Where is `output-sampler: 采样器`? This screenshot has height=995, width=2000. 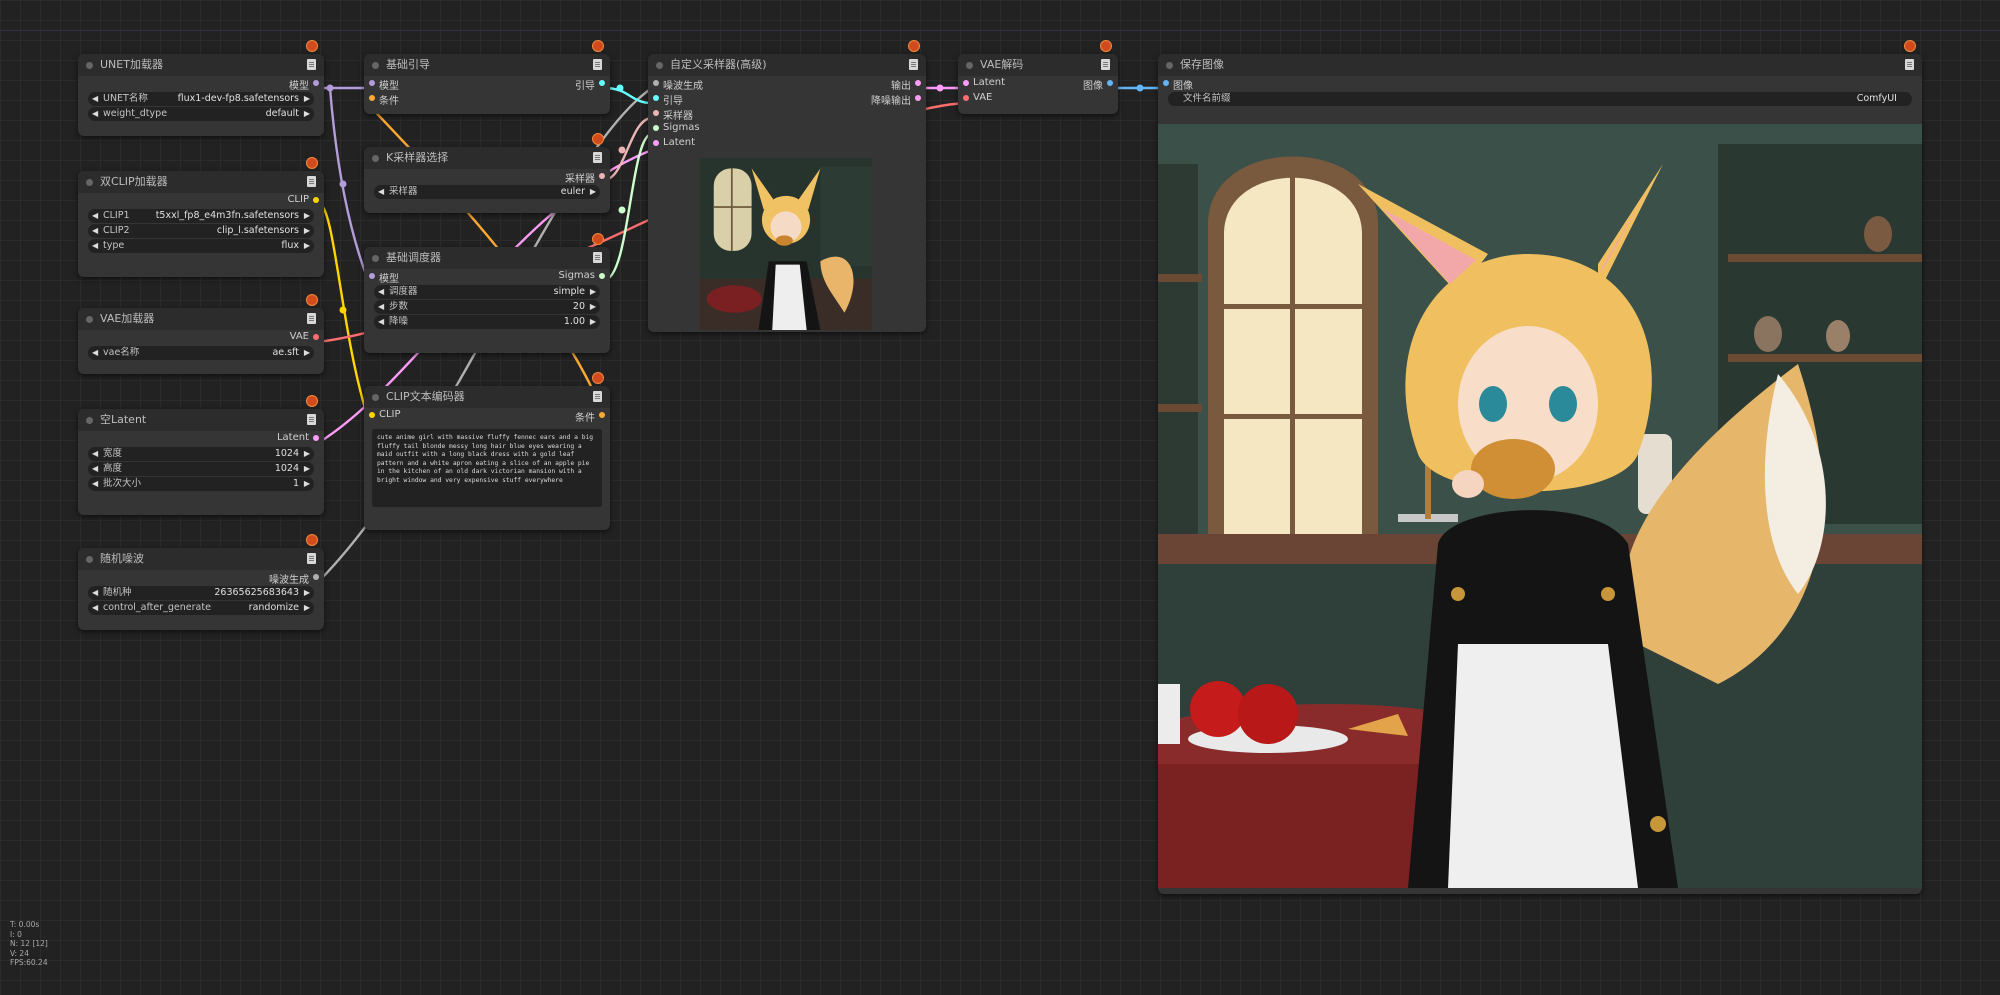
output-sampler: 采样器 is located at coordinates (585, 177).